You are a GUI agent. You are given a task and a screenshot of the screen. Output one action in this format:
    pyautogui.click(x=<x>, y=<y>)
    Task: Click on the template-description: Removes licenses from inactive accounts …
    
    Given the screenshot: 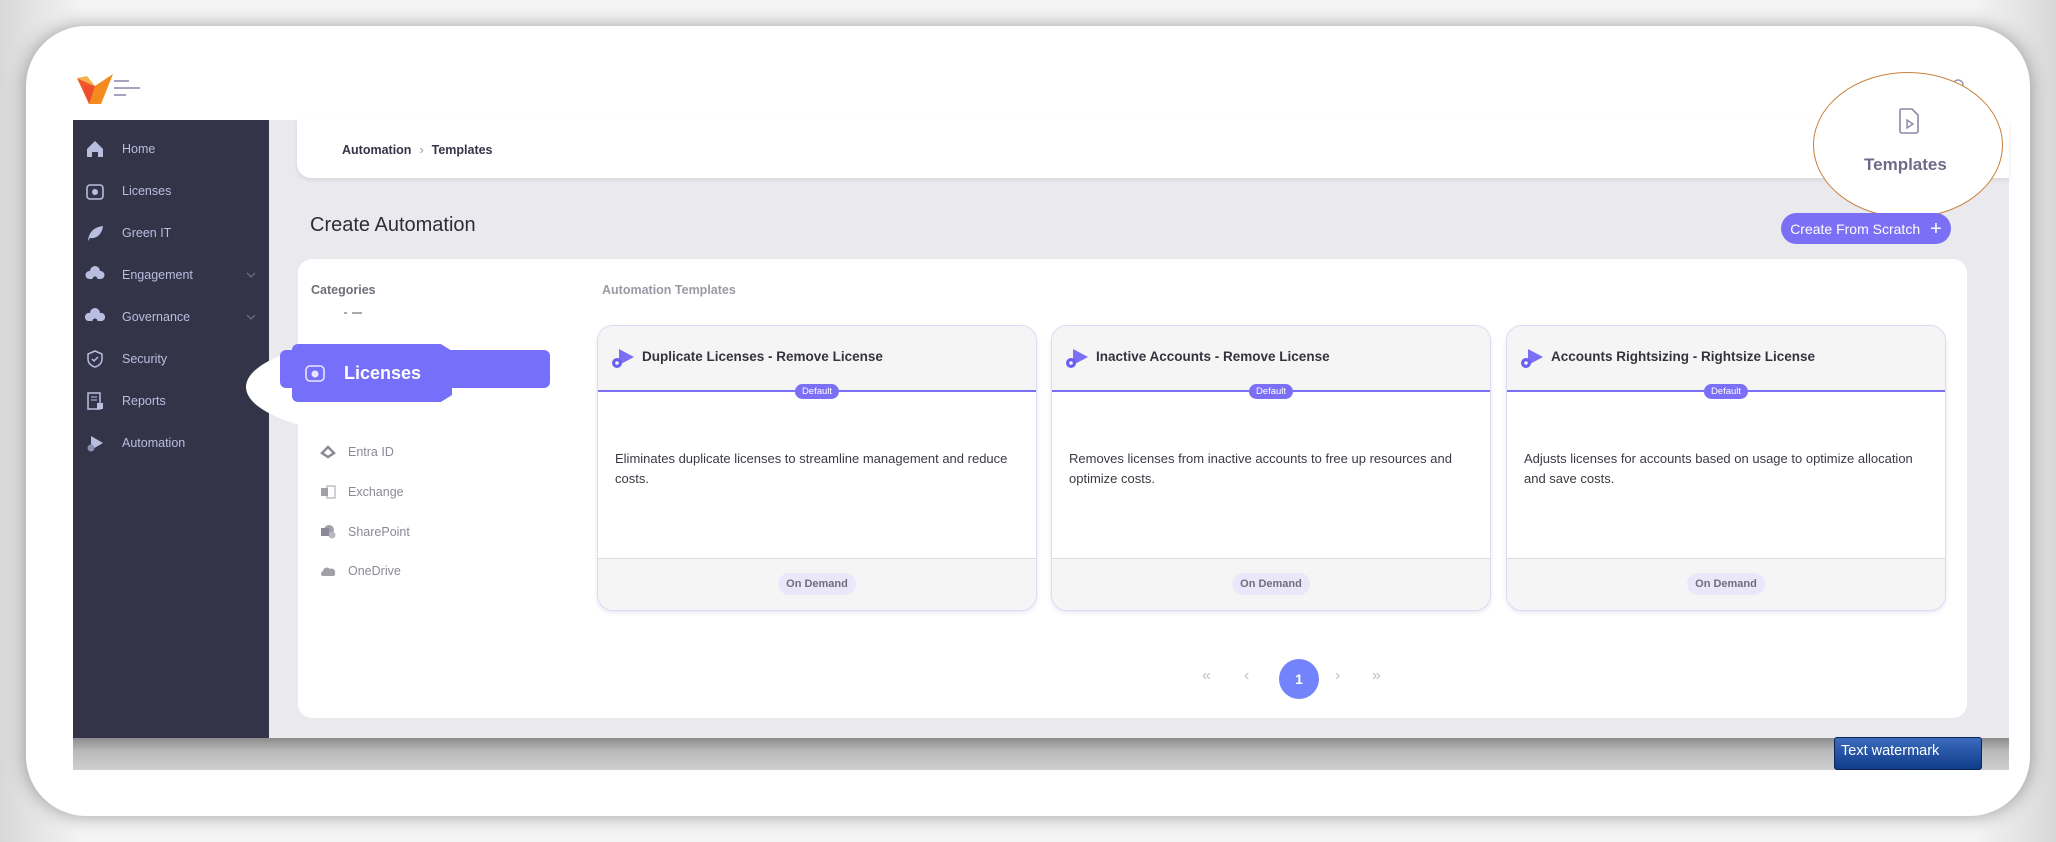 What is the action you would take?
    pyautogui.click(x=1260, y=468)
    